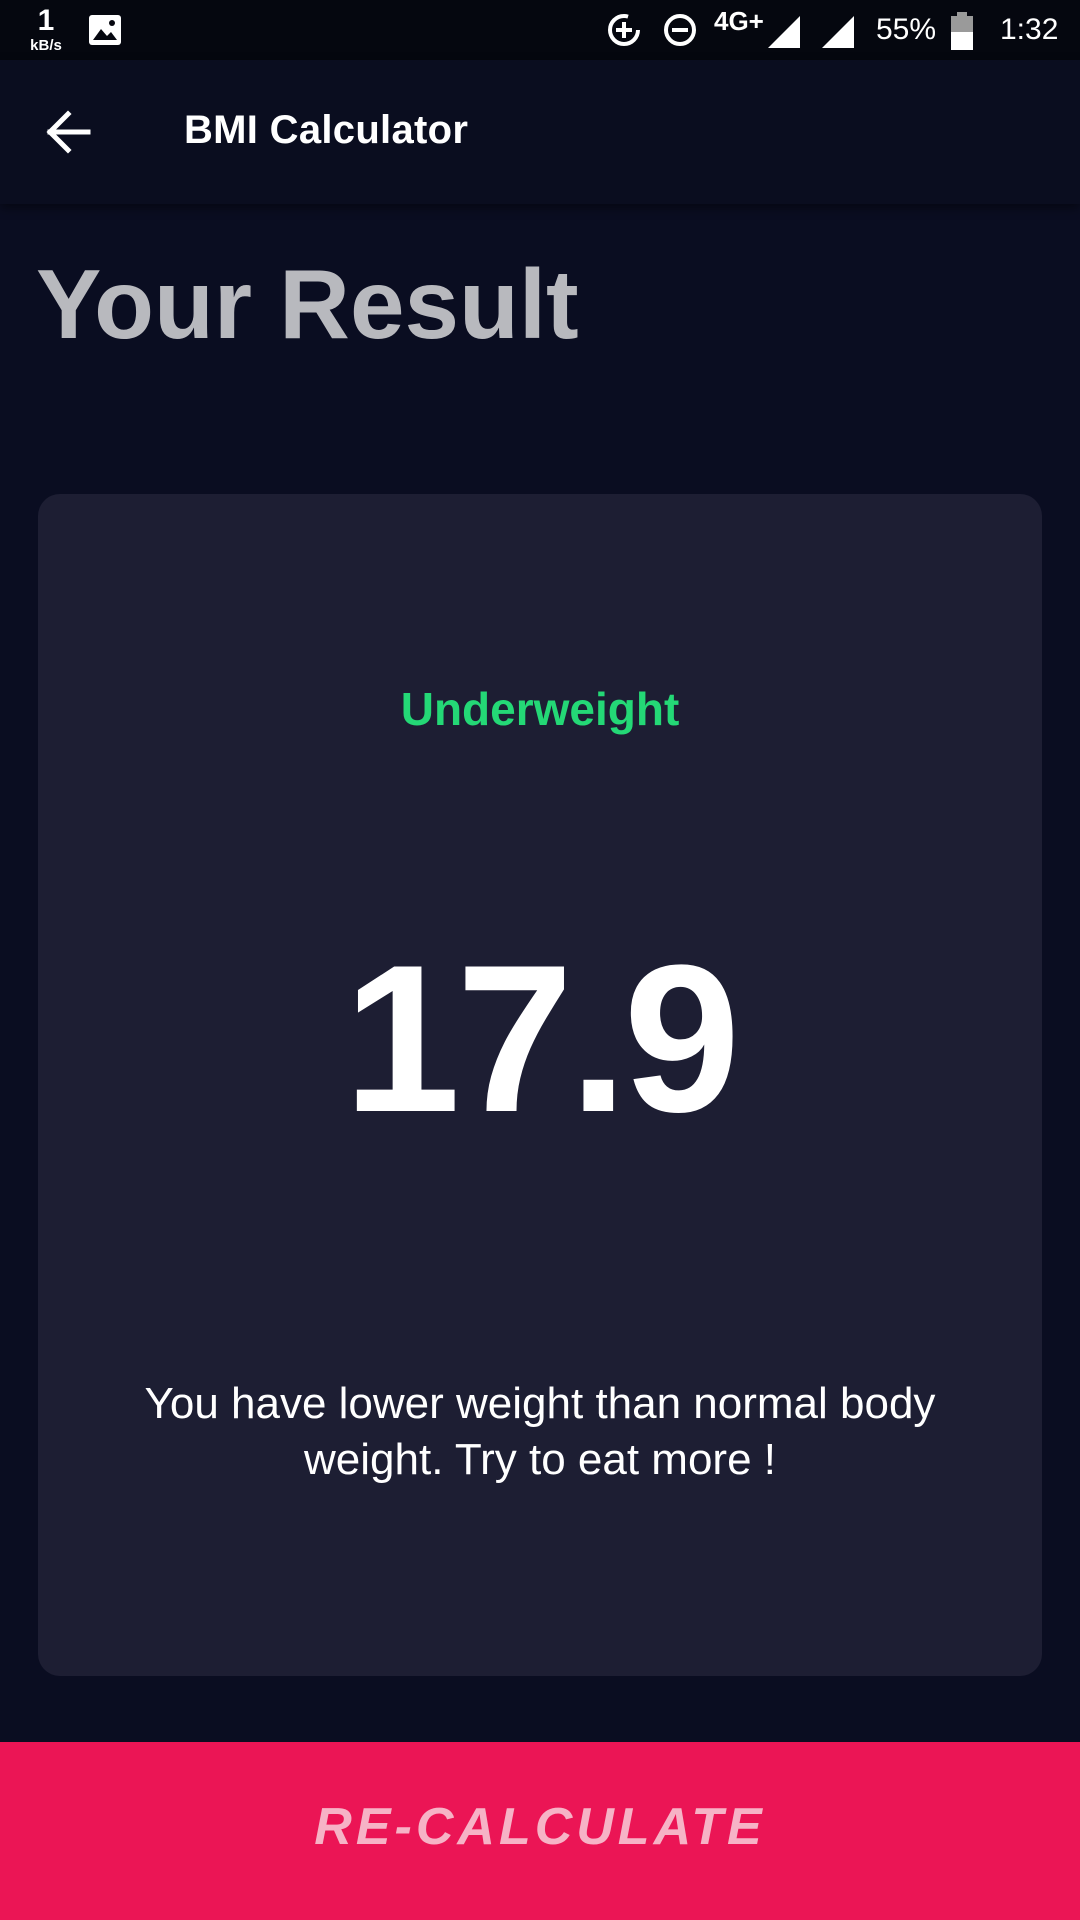 The height and width of the screenshot is (1920, 1080). What do you see at coordinates (680, 30) in the screenshot?
I see `do-not-disturb-icon` at bounding box center [680, 30].